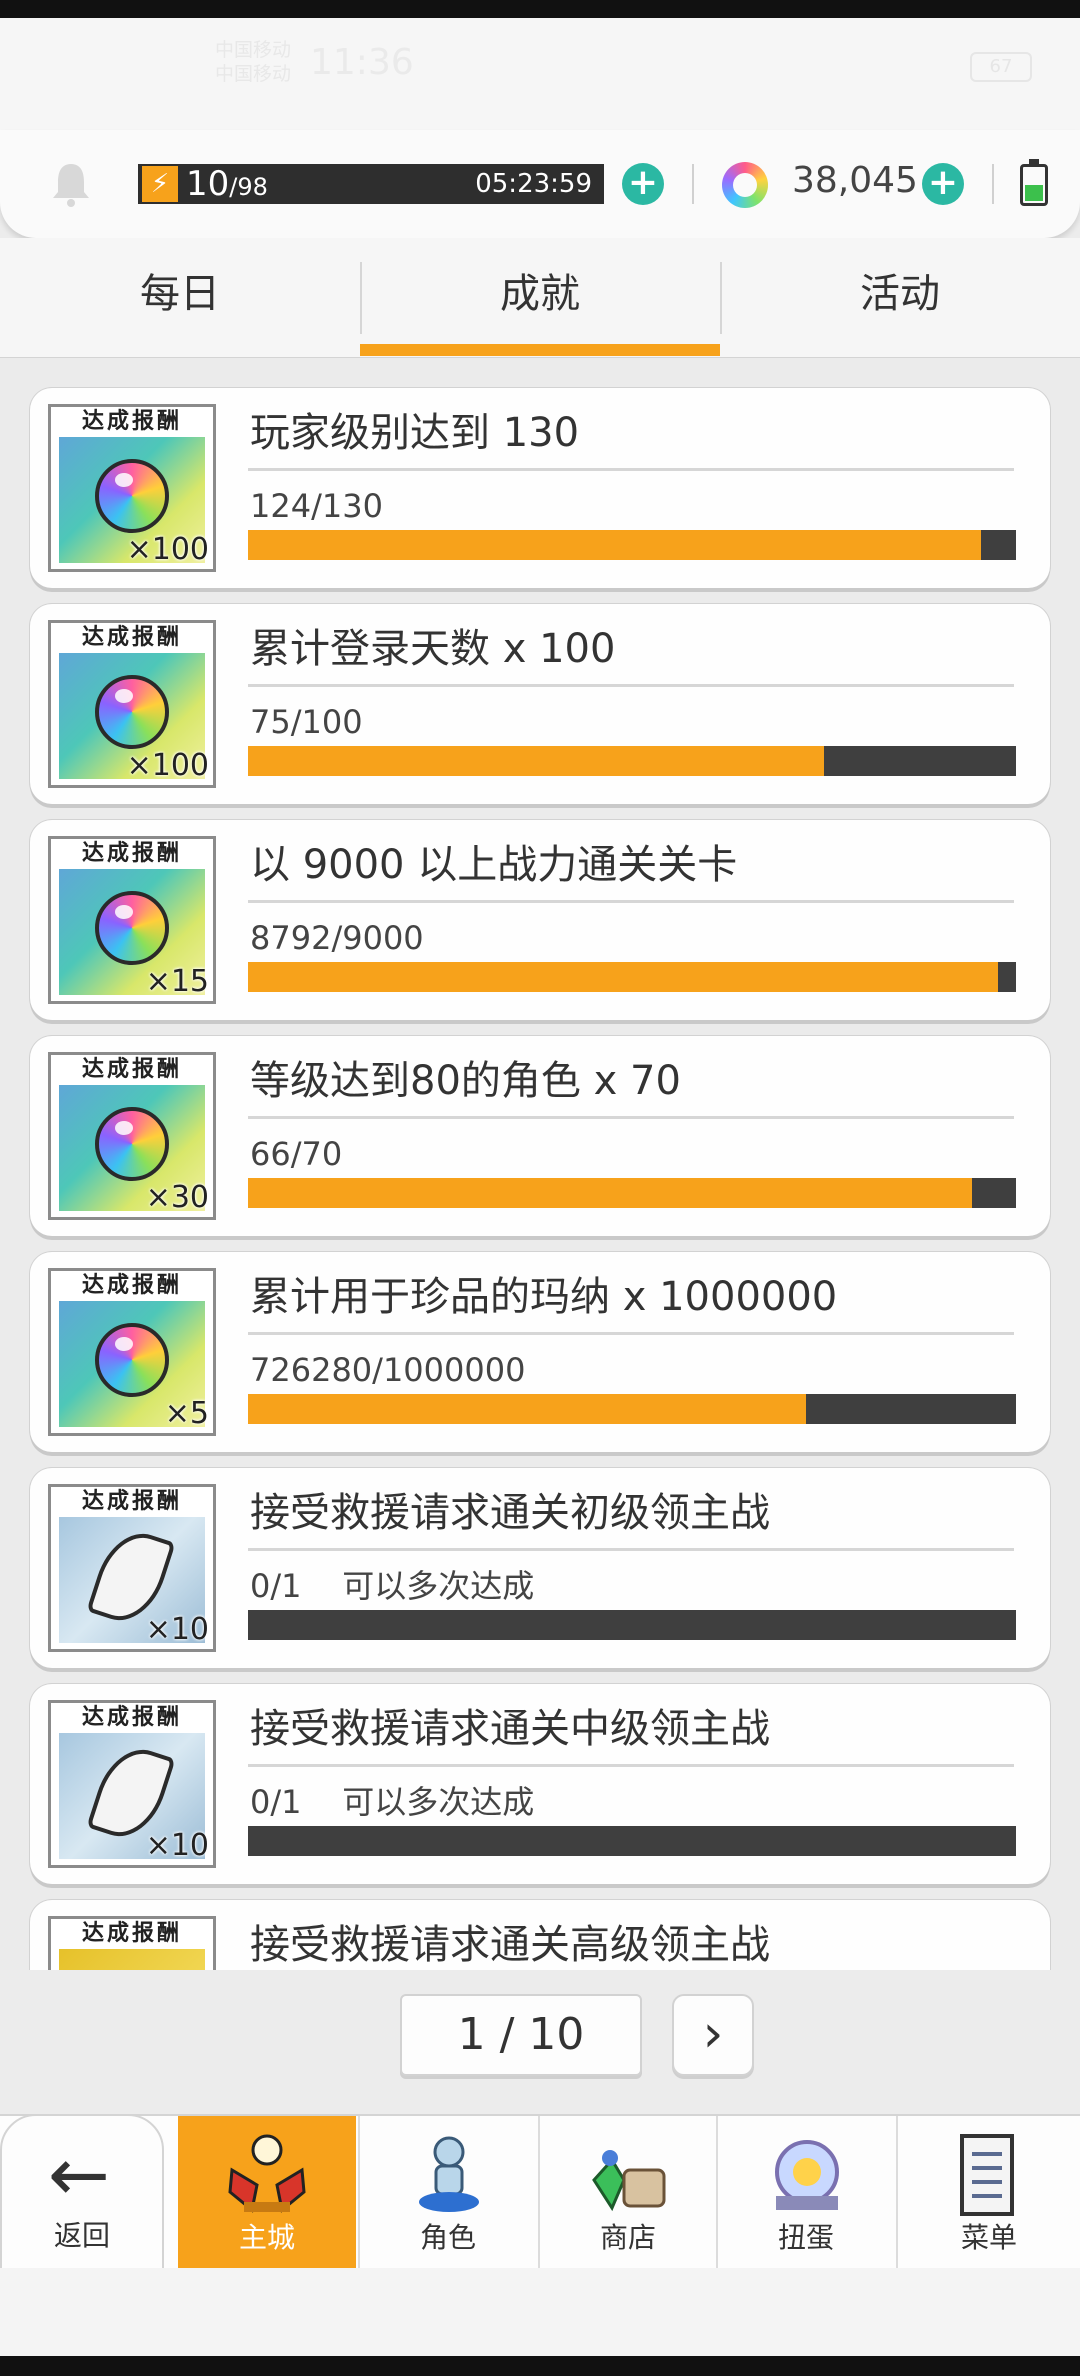 The height and width of the screenshot is (2376, 1080). I want to click on status-clock: 11:36, so click(362, 62).